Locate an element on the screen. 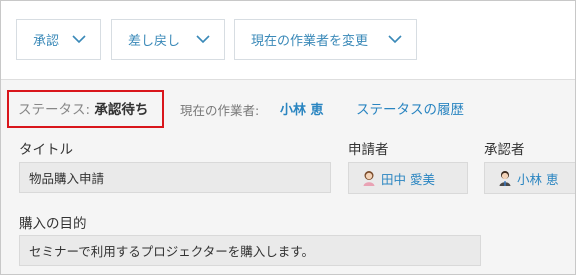  applicant-name: 田中 愛美 is located at coordinates (408, 179).